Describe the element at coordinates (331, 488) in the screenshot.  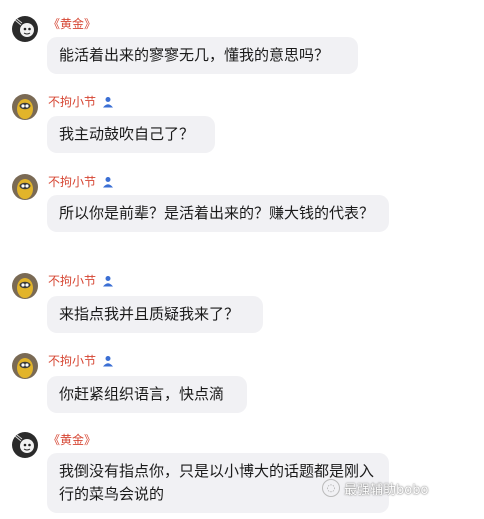
I see `chat-bubble-icon: ◌` at that location.